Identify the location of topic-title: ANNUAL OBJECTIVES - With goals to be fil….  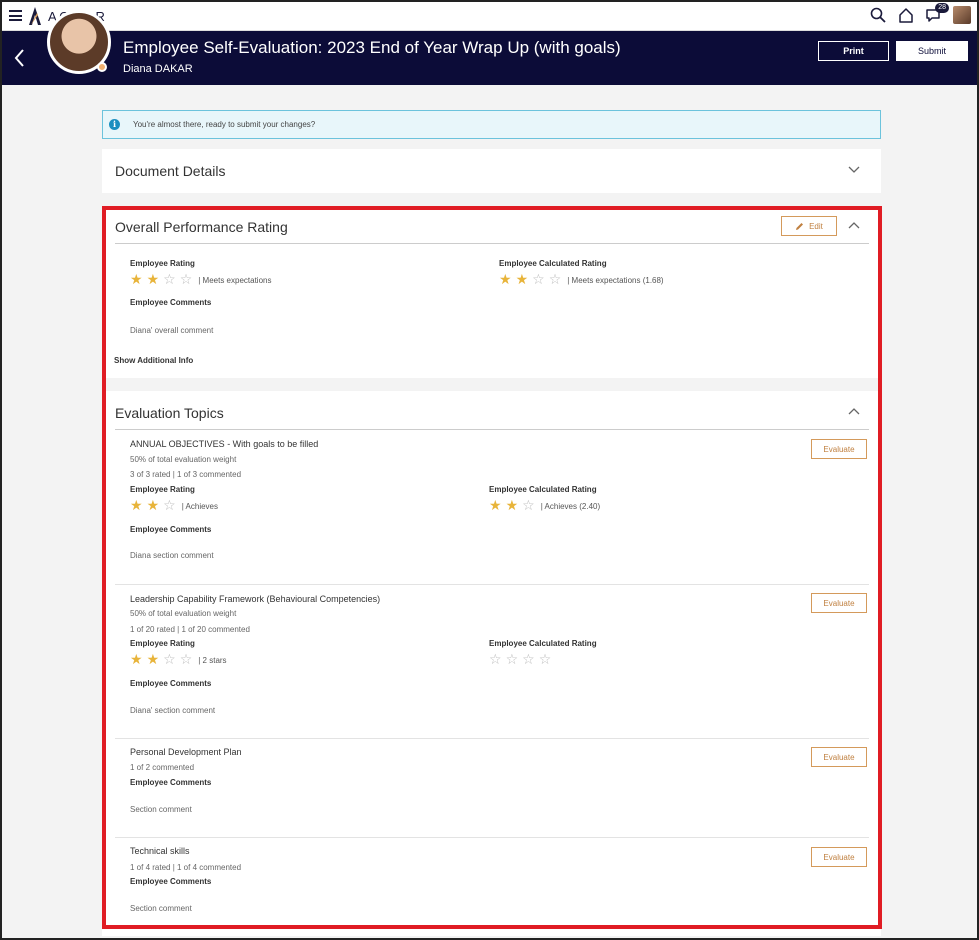
(224, 444).